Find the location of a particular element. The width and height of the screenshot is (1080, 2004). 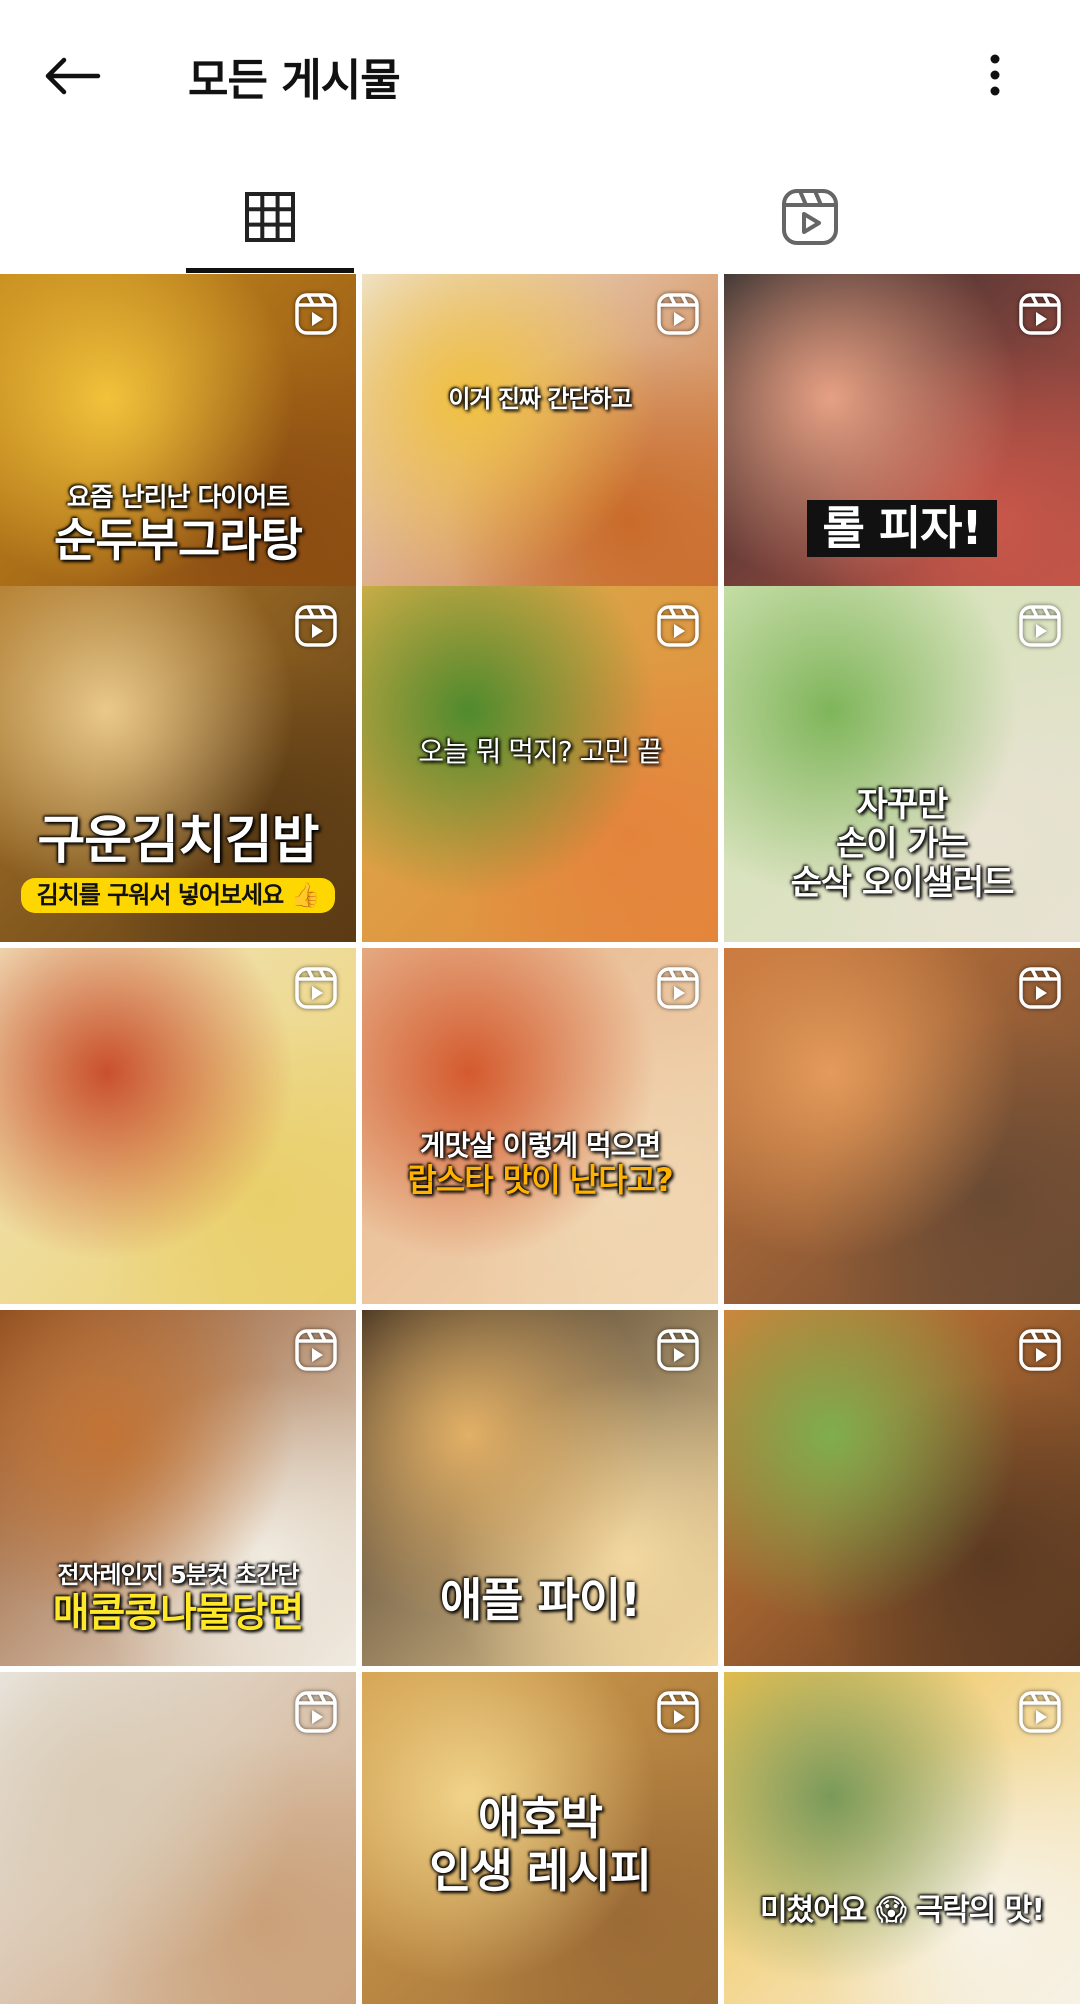

post-caption: 애호박 인생 레시피 is located at coordinates (540, 1844).